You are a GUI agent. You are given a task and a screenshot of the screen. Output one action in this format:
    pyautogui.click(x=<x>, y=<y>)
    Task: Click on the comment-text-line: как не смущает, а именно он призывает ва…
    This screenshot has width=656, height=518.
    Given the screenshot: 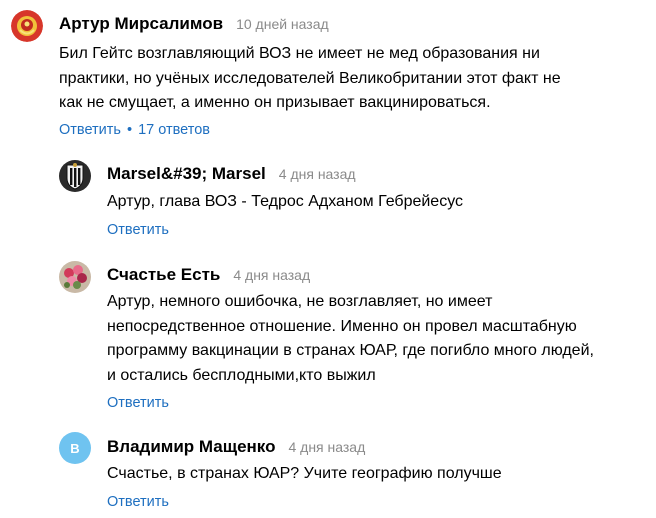 What is the action you would take?
    pyautogui.click(x=275, y=102)
    